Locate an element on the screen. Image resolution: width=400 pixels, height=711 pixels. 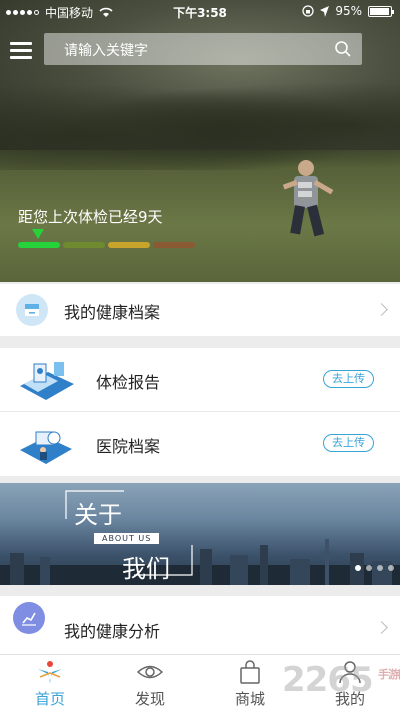
banner-title-line1: 关于 is located at coordinates (98, 515).